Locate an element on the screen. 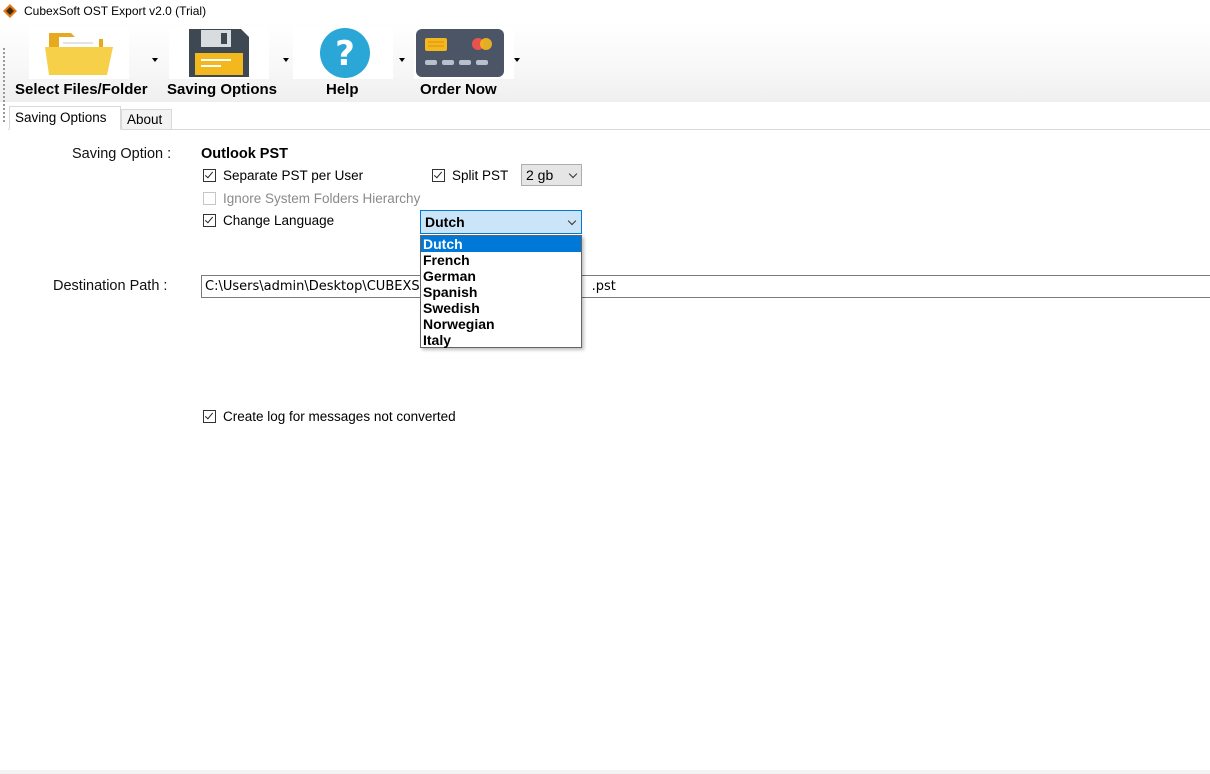 The image size is (1210, 774). credit-card-icon is located at coordinates (464, 53).